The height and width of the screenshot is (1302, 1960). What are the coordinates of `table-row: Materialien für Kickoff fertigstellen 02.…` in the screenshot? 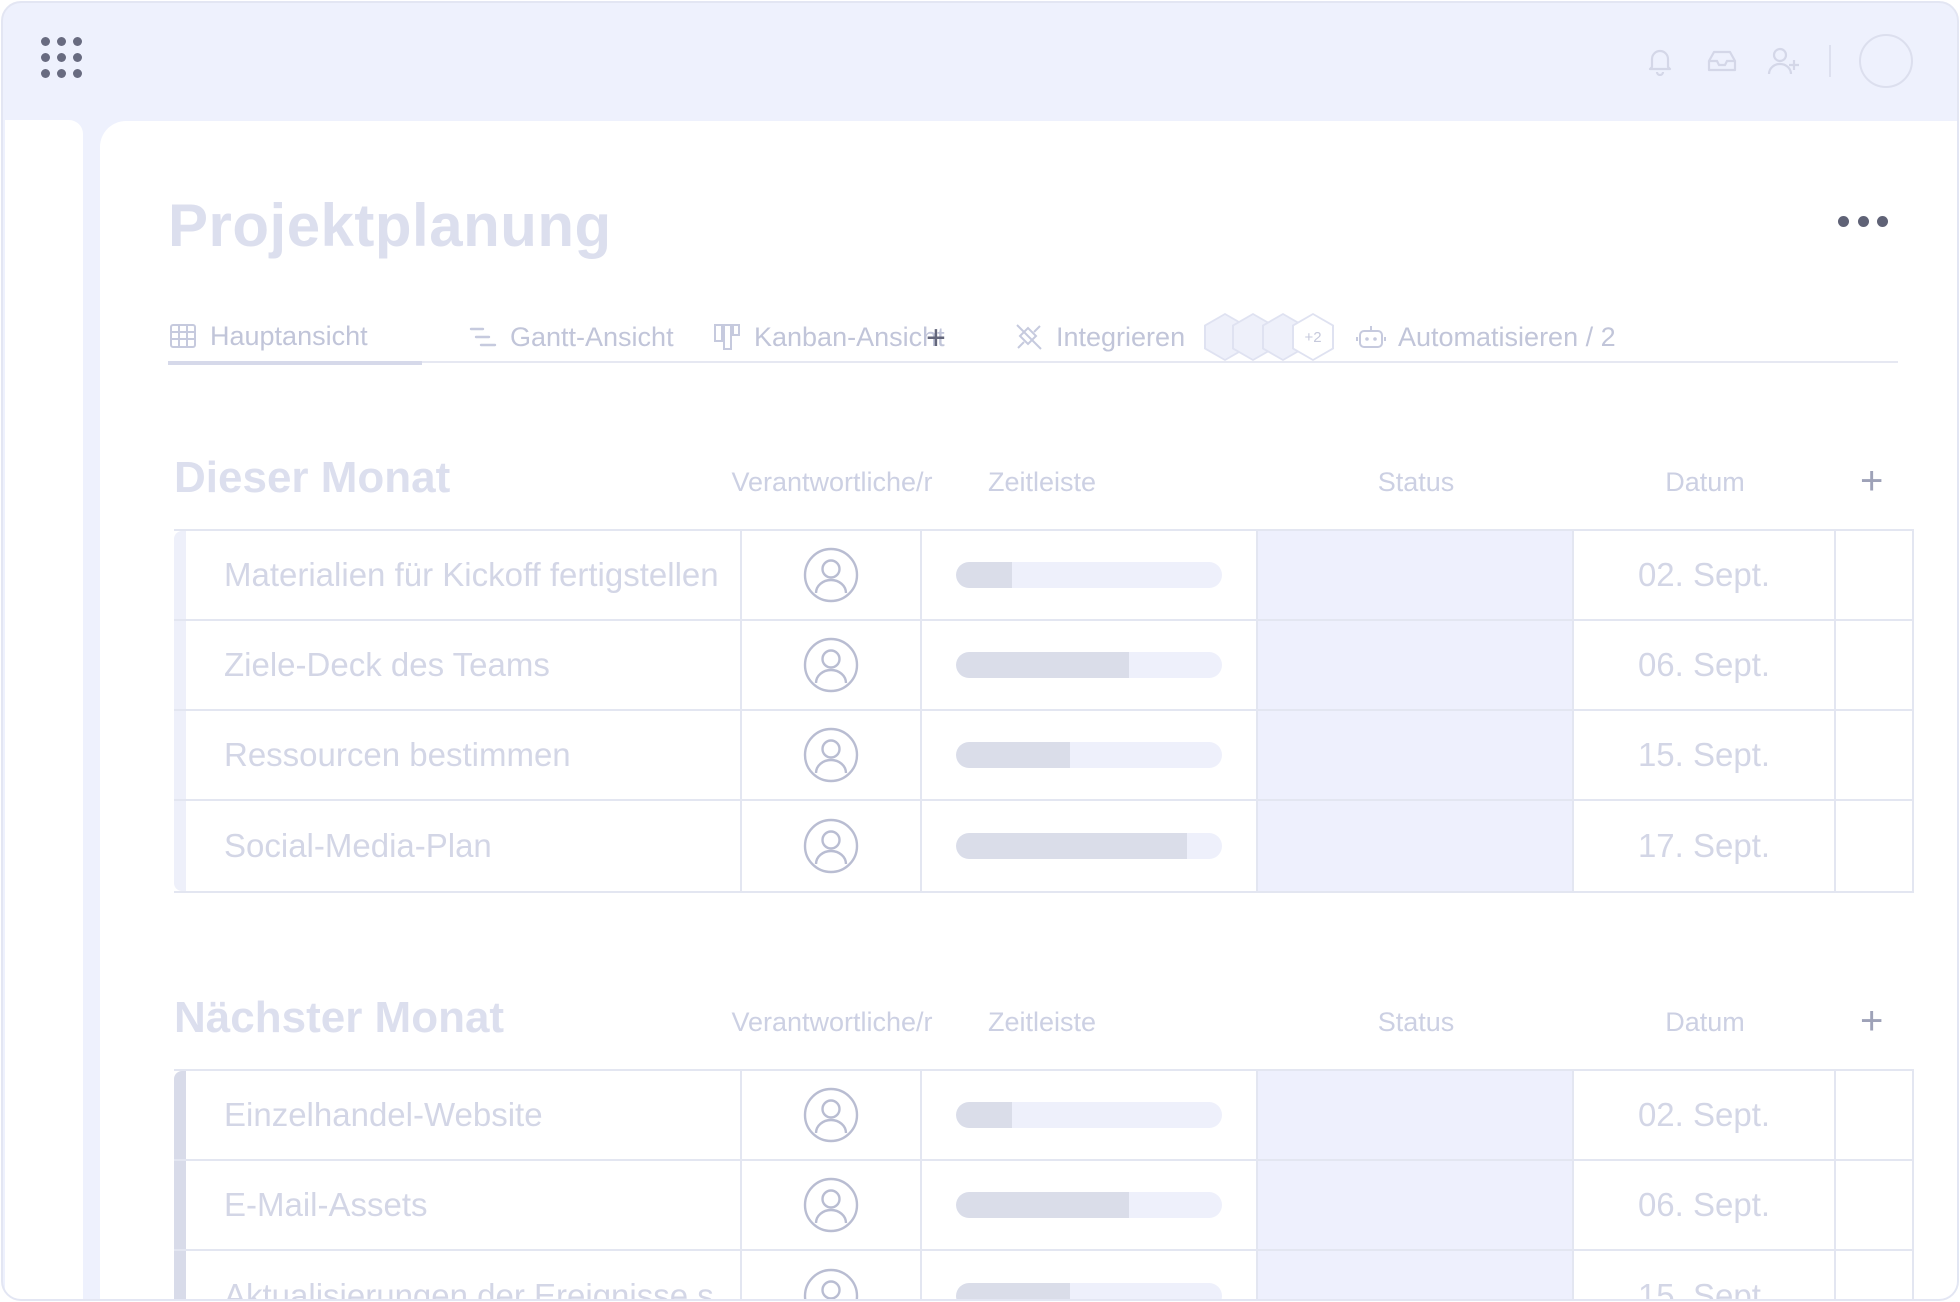 It's located at (1043, 576).